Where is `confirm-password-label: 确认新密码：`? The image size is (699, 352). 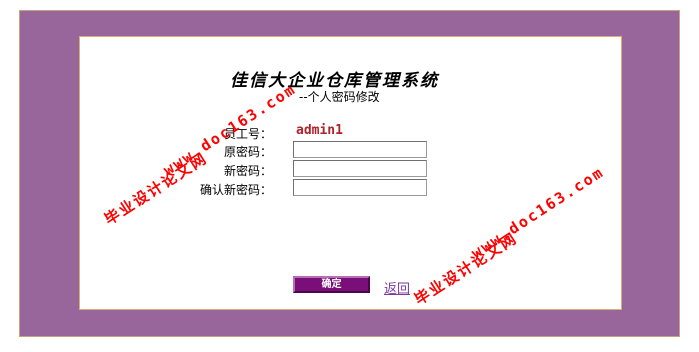
confirm-password-label: 确认新密码： is located at coordinates (235, 190).